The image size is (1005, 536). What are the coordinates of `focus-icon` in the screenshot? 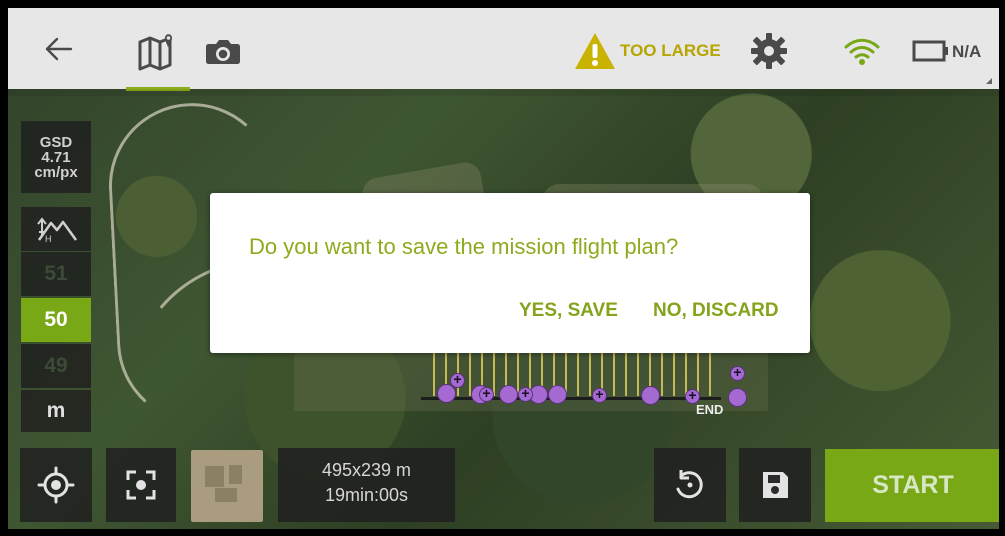 It's located at (141, 485).